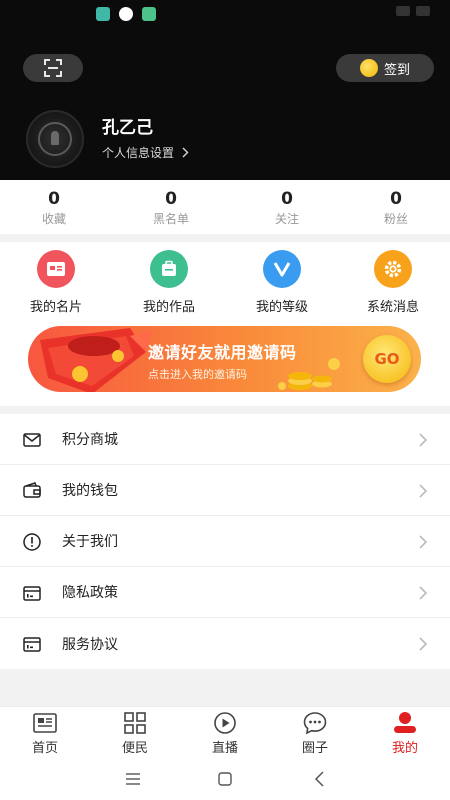 The width and height of the screenshot is (450, 800). Describe the element at coordinates (396, 70) in the screenshot. I see `signin-label: 签到` at that location.